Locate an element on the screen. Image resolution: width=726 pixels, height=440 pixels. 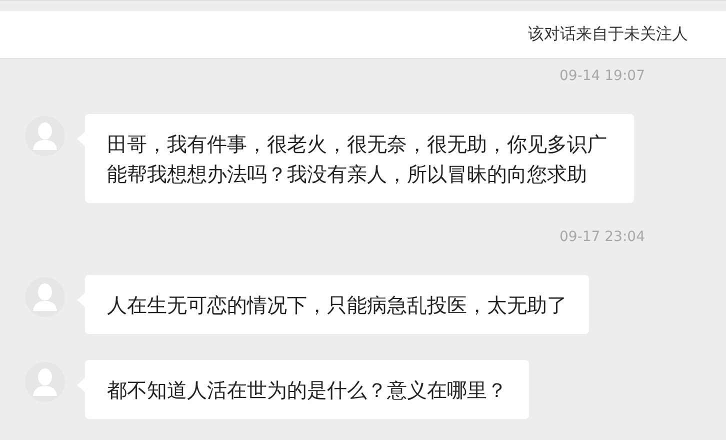
message-text: 田哥，我有件事，很老火，很无奈，很无助，你见多识广能帮我想想办法吗？我没有亲人，所以冒昧的向您求助 is located at coordinates (357, 159).